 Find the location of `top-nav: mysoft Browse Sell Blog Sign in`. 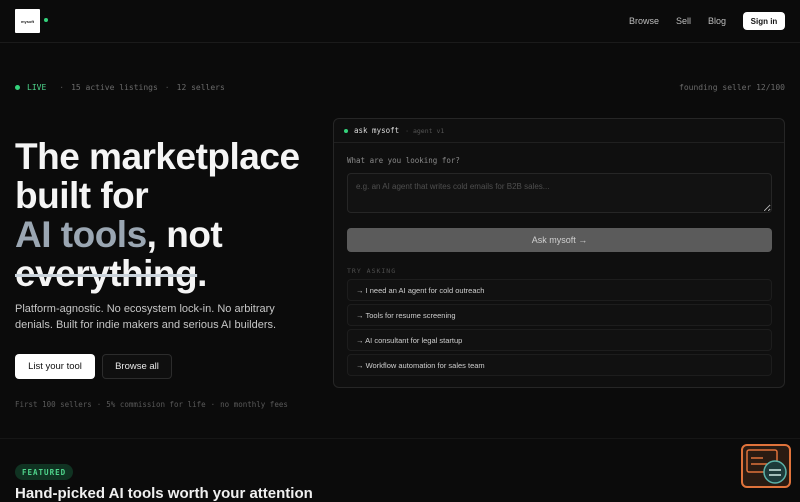

top-nav: mysoft Browse Sell Blog Sign in is located at coordinates (400, 21).